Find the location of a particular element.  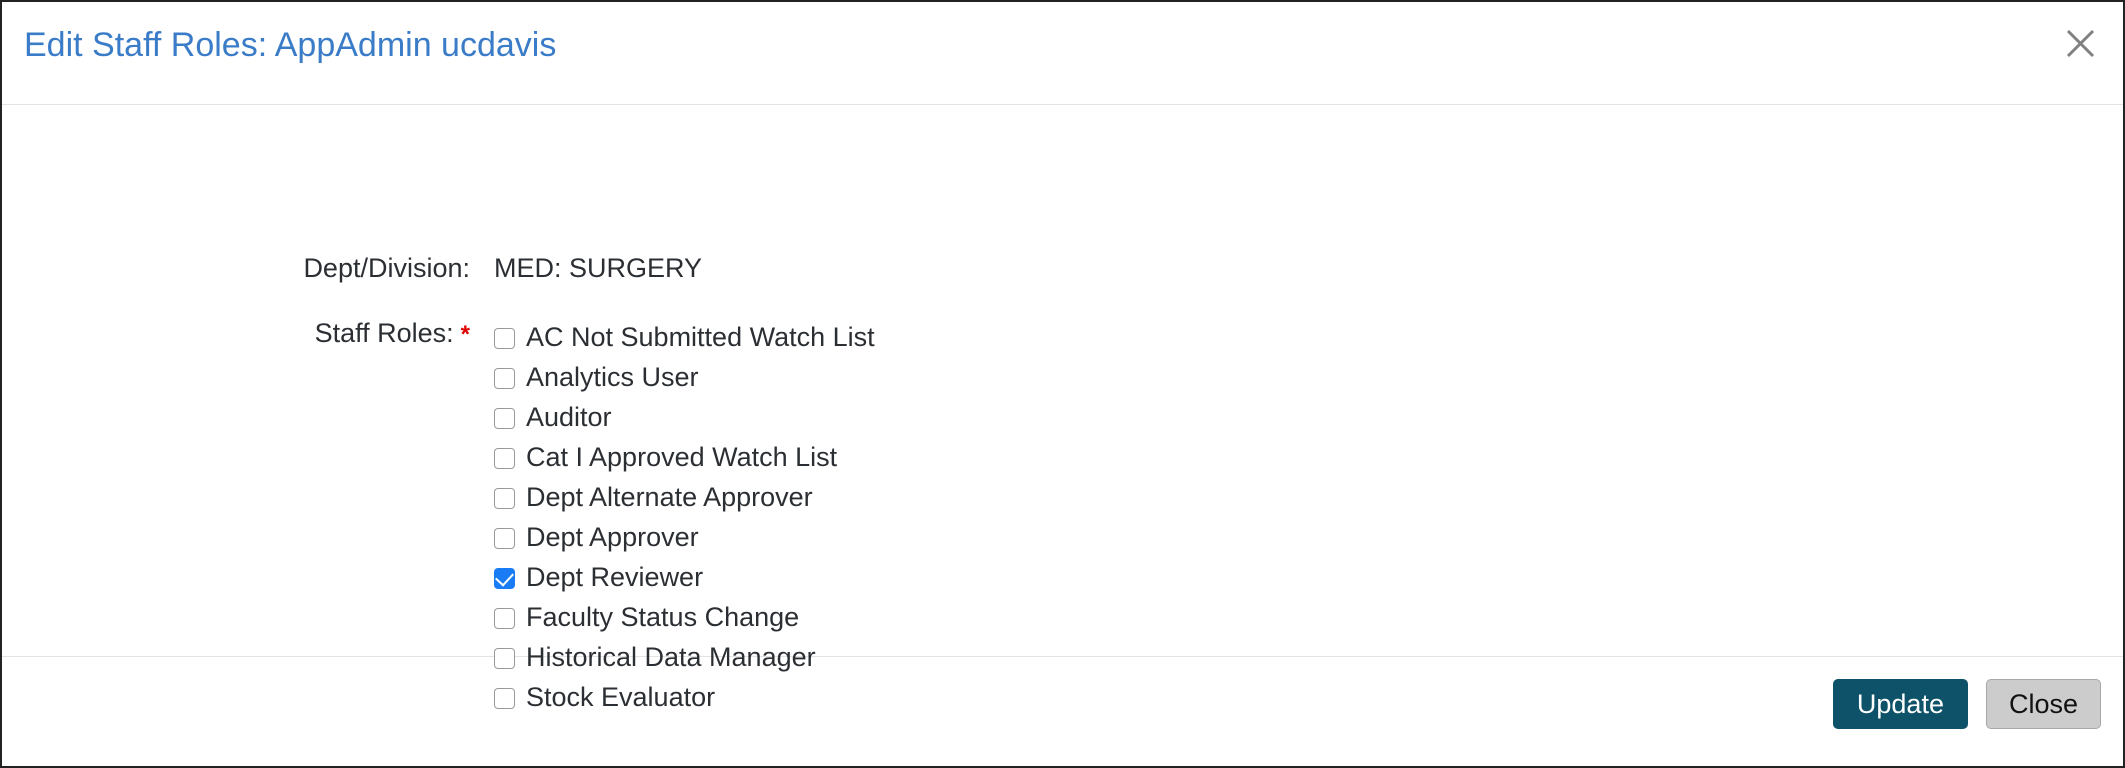

update-button: Update is located at coordinates (1900, 704).